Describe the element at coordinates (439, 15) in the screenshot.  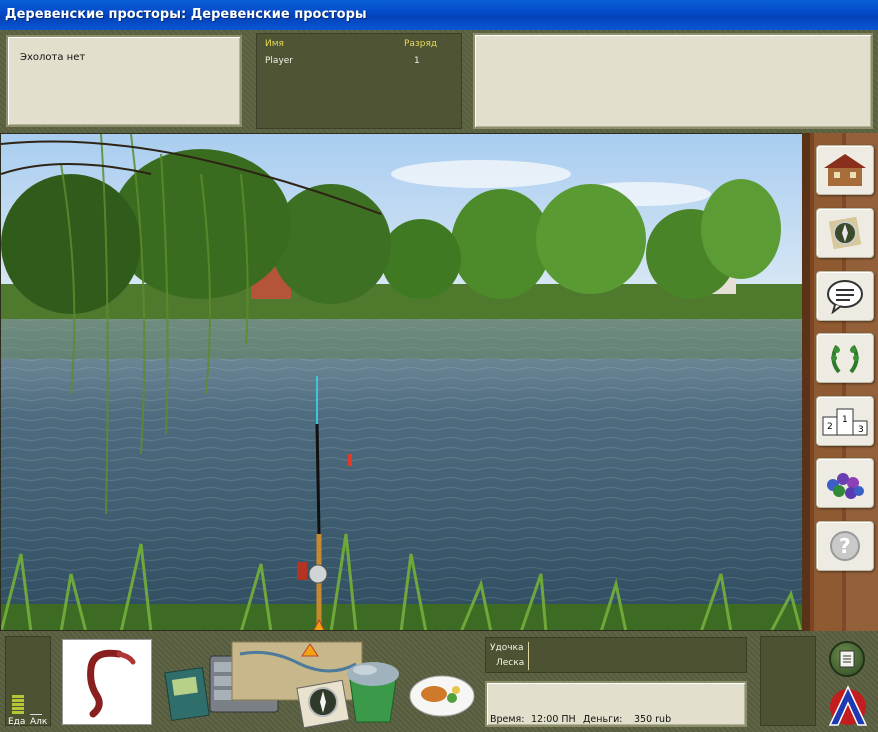
I see `window-title: Деревенские просторы` at that location.